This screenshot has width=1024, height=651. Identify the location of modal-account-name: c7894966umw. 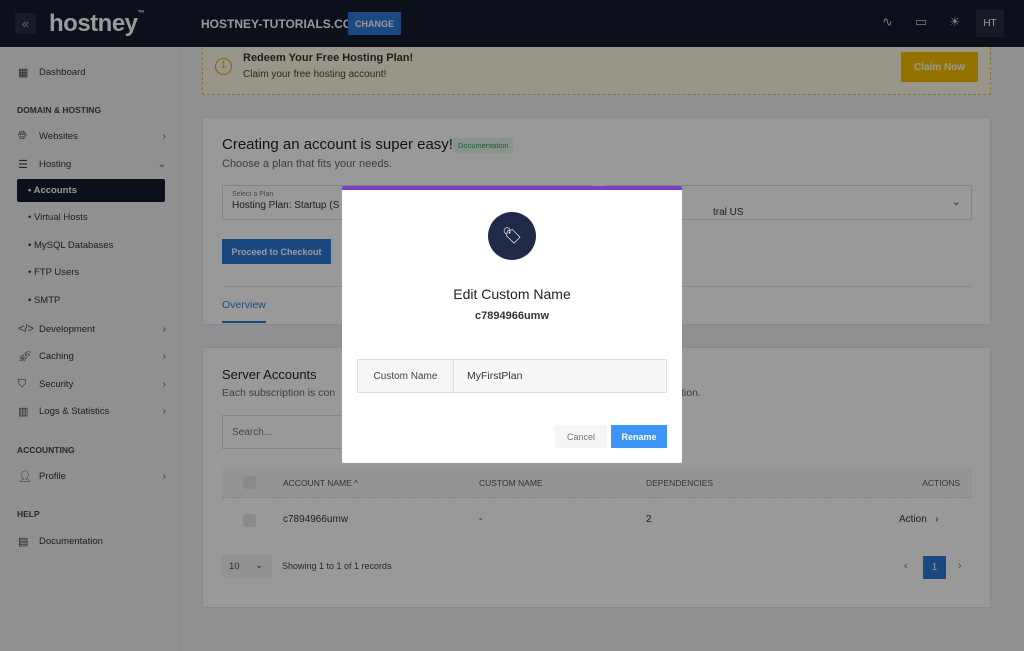
(512, 316).